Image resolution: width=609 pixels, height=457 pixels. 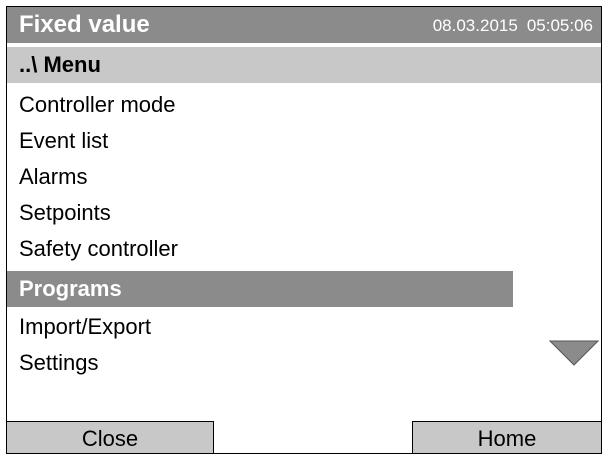 I want to click on time-text: 05:05:06, so click(x=559, y=25).